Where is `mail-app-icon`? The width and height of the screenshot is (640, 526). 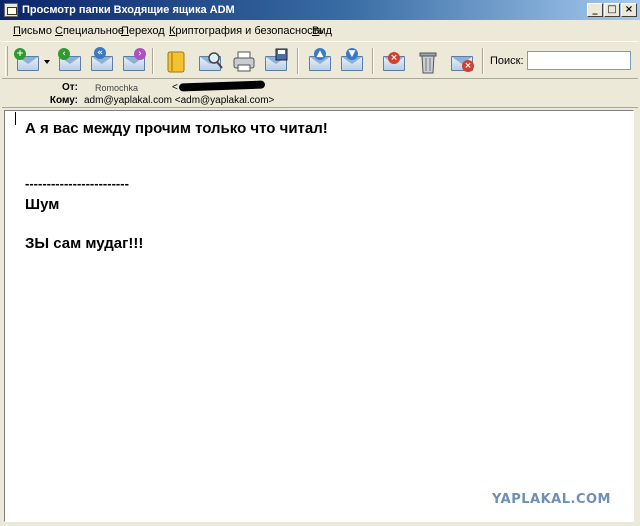 mail-app-icon is located at coordinates (11, 10).